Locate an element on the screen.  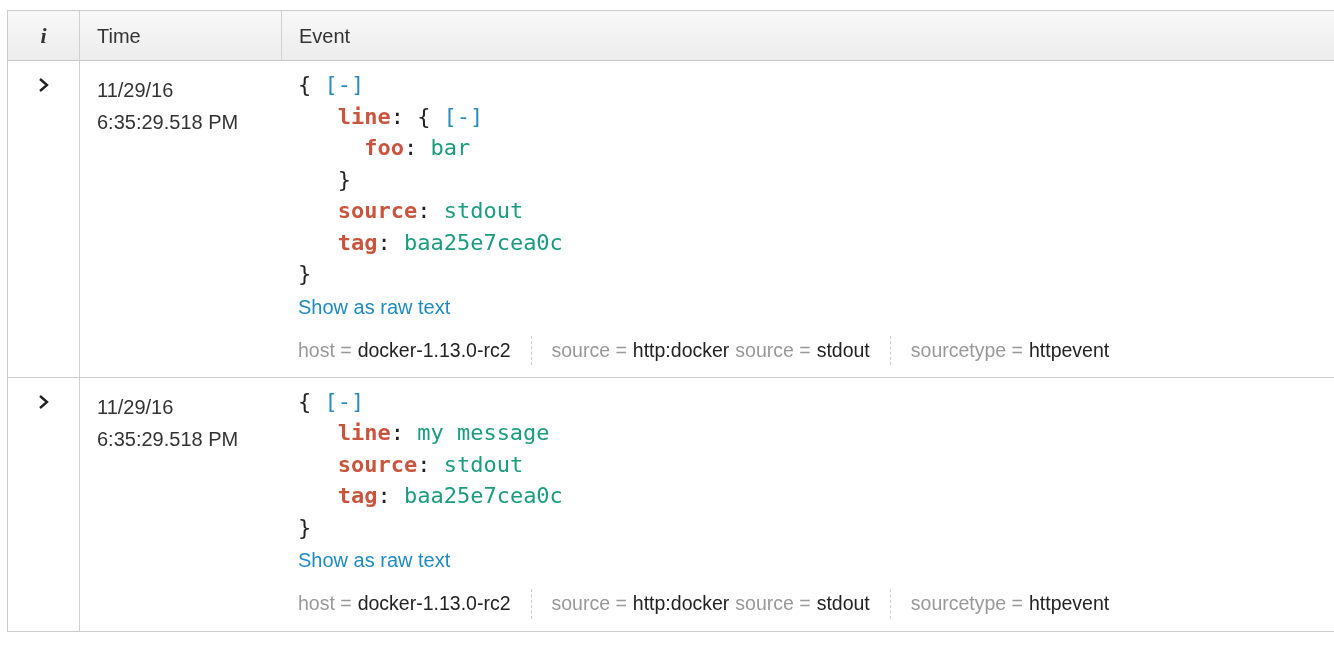
info-column-header: i is located at coordinates (43, 36).